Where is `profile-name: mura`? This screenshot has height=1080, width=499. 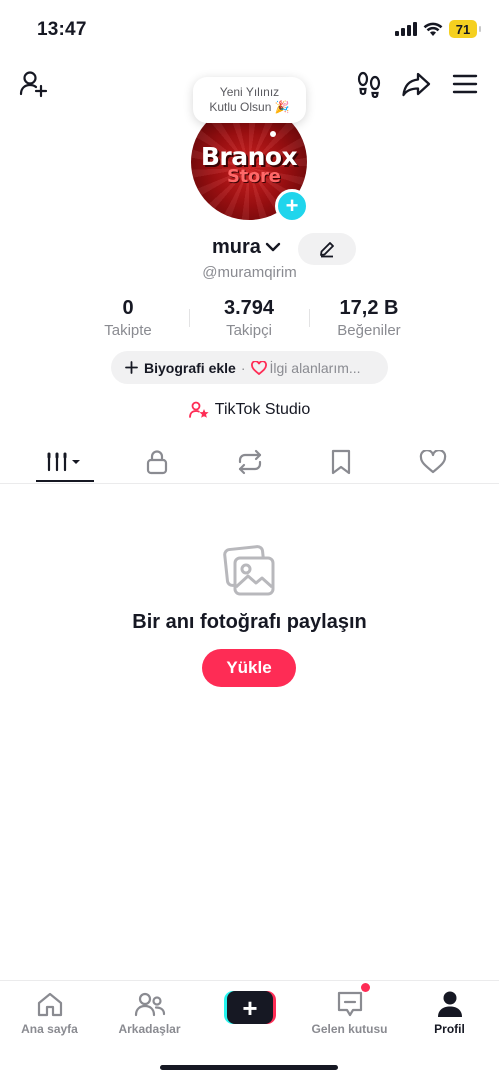
profile-name: mura is located at coordinates (236, 247).